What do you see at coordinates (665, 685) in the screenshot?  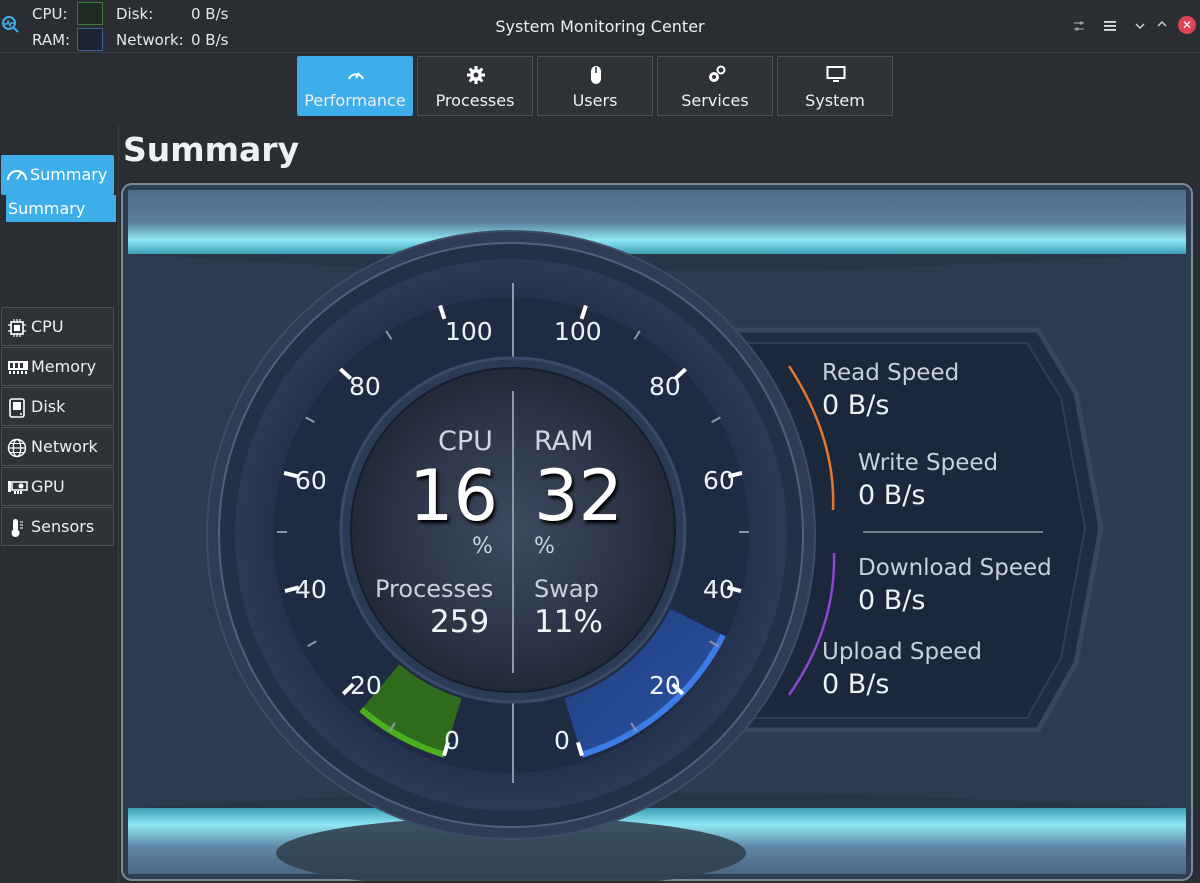 I see `right-scale-label-20: 20` at bounding box center [665, 685].